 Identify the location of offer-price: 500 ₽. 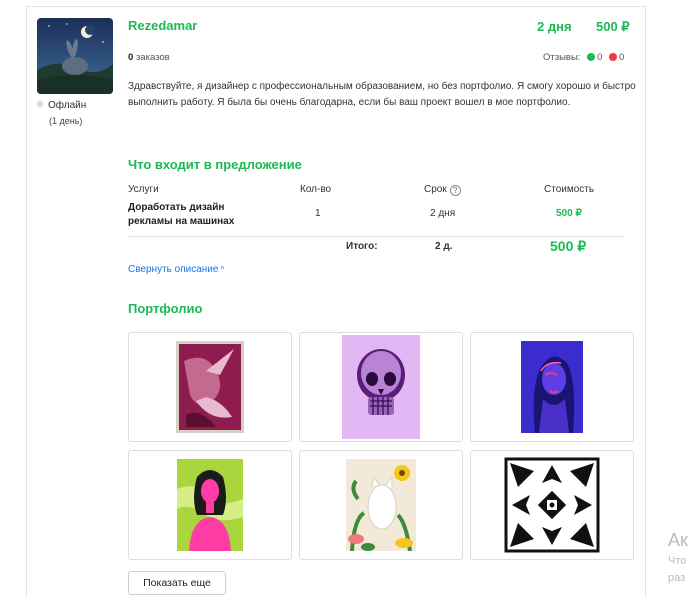
(613, 26).